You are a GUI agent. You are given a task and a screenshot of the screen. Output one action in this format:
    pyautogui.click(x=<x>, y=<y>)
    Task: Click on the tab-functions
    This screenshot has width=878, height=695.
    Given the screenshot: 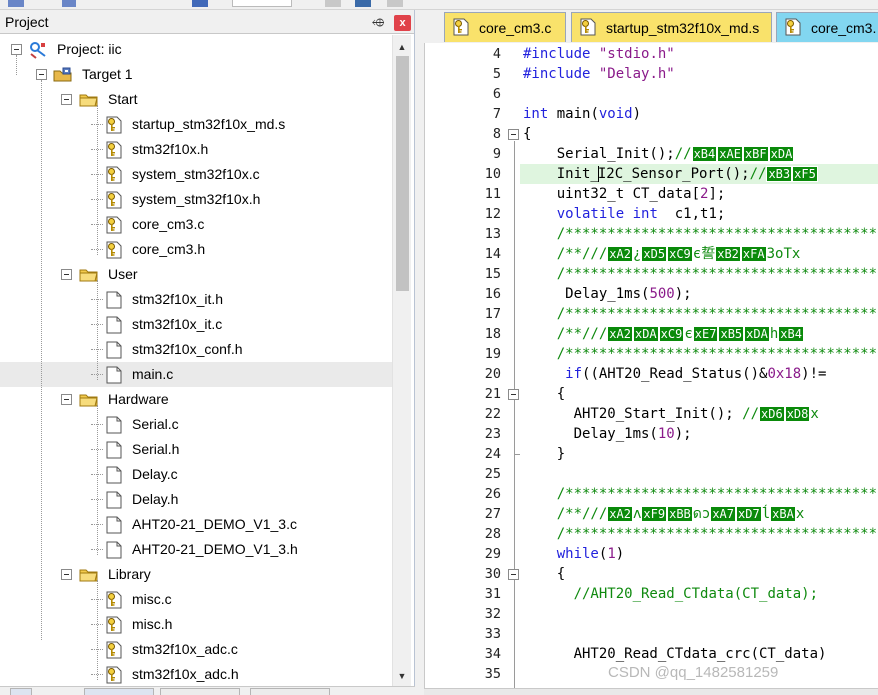 What is the action you would take?
    pyautogui.click(x=200, y=691)
    